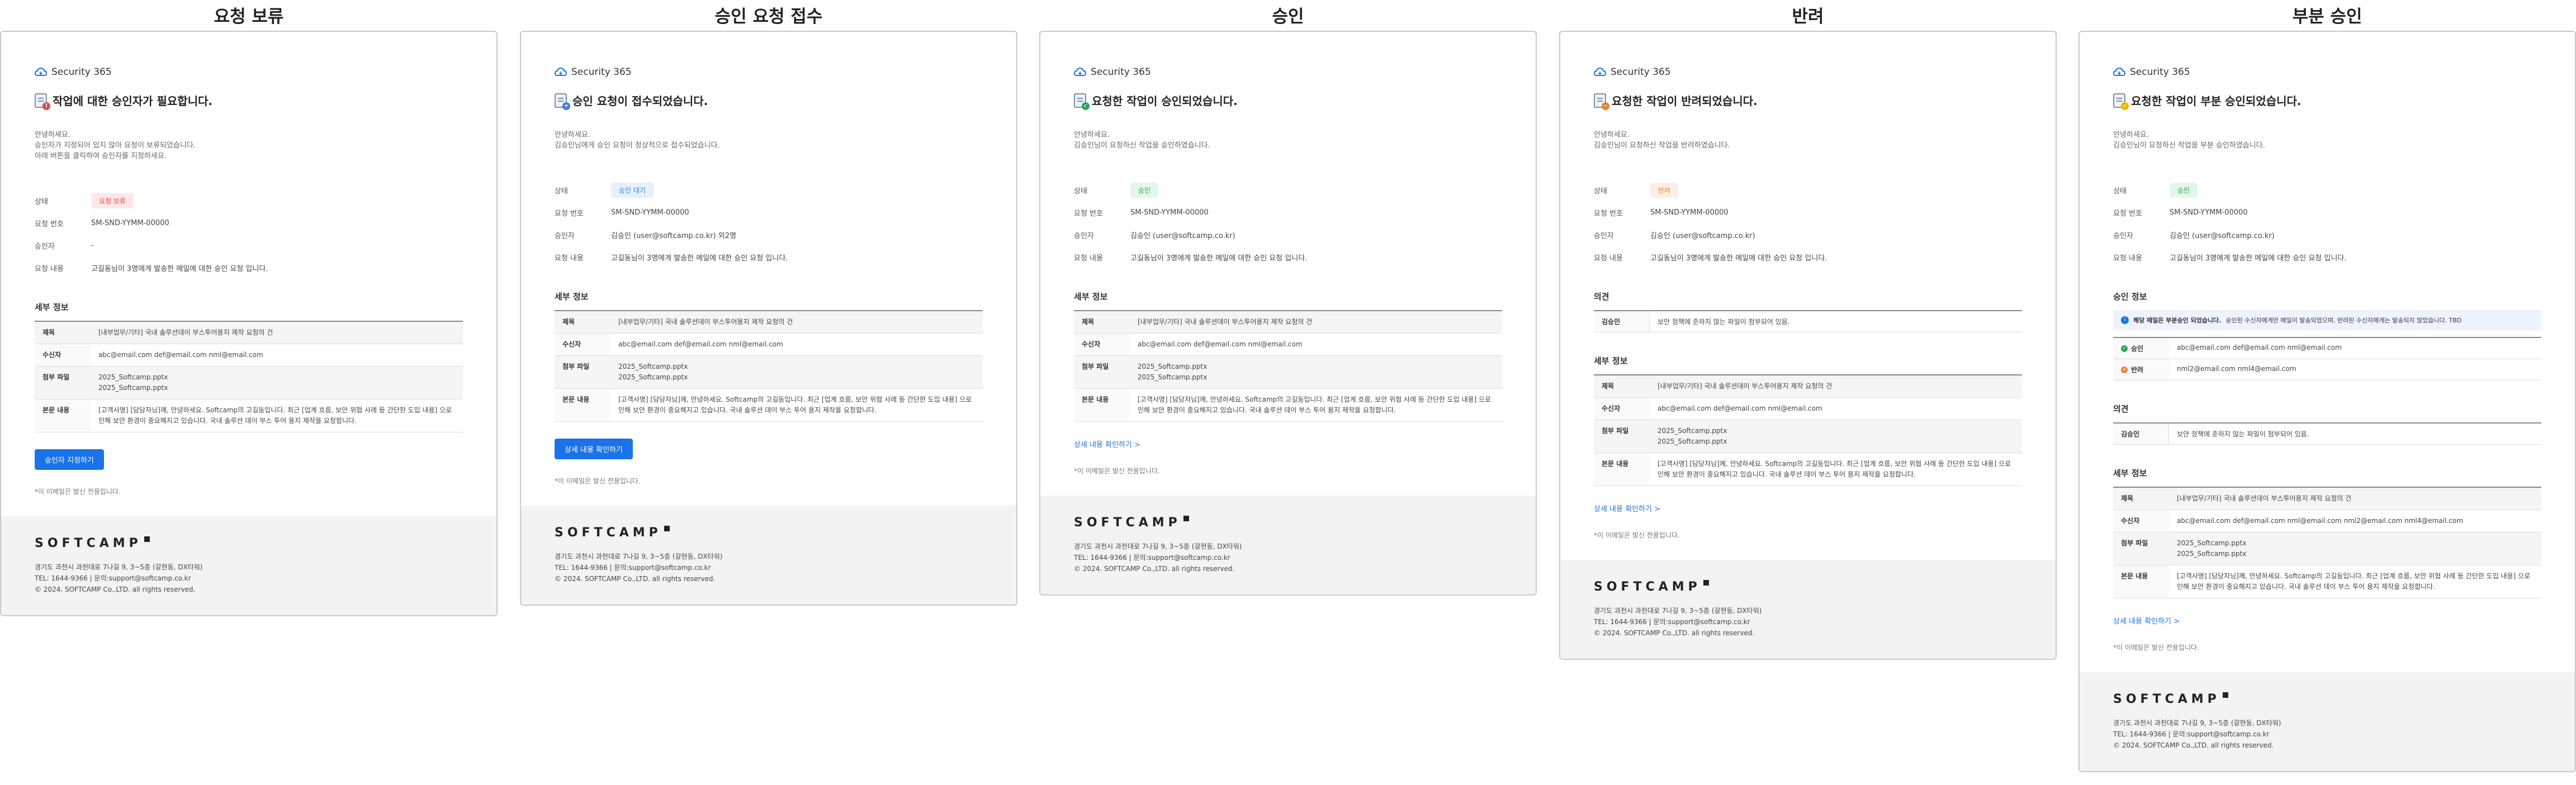 The height and width of the screenshot is (785, 2576). Describe the element at coordinates (92, 245) in the screenshot. I see `approver-value: -` at that location.